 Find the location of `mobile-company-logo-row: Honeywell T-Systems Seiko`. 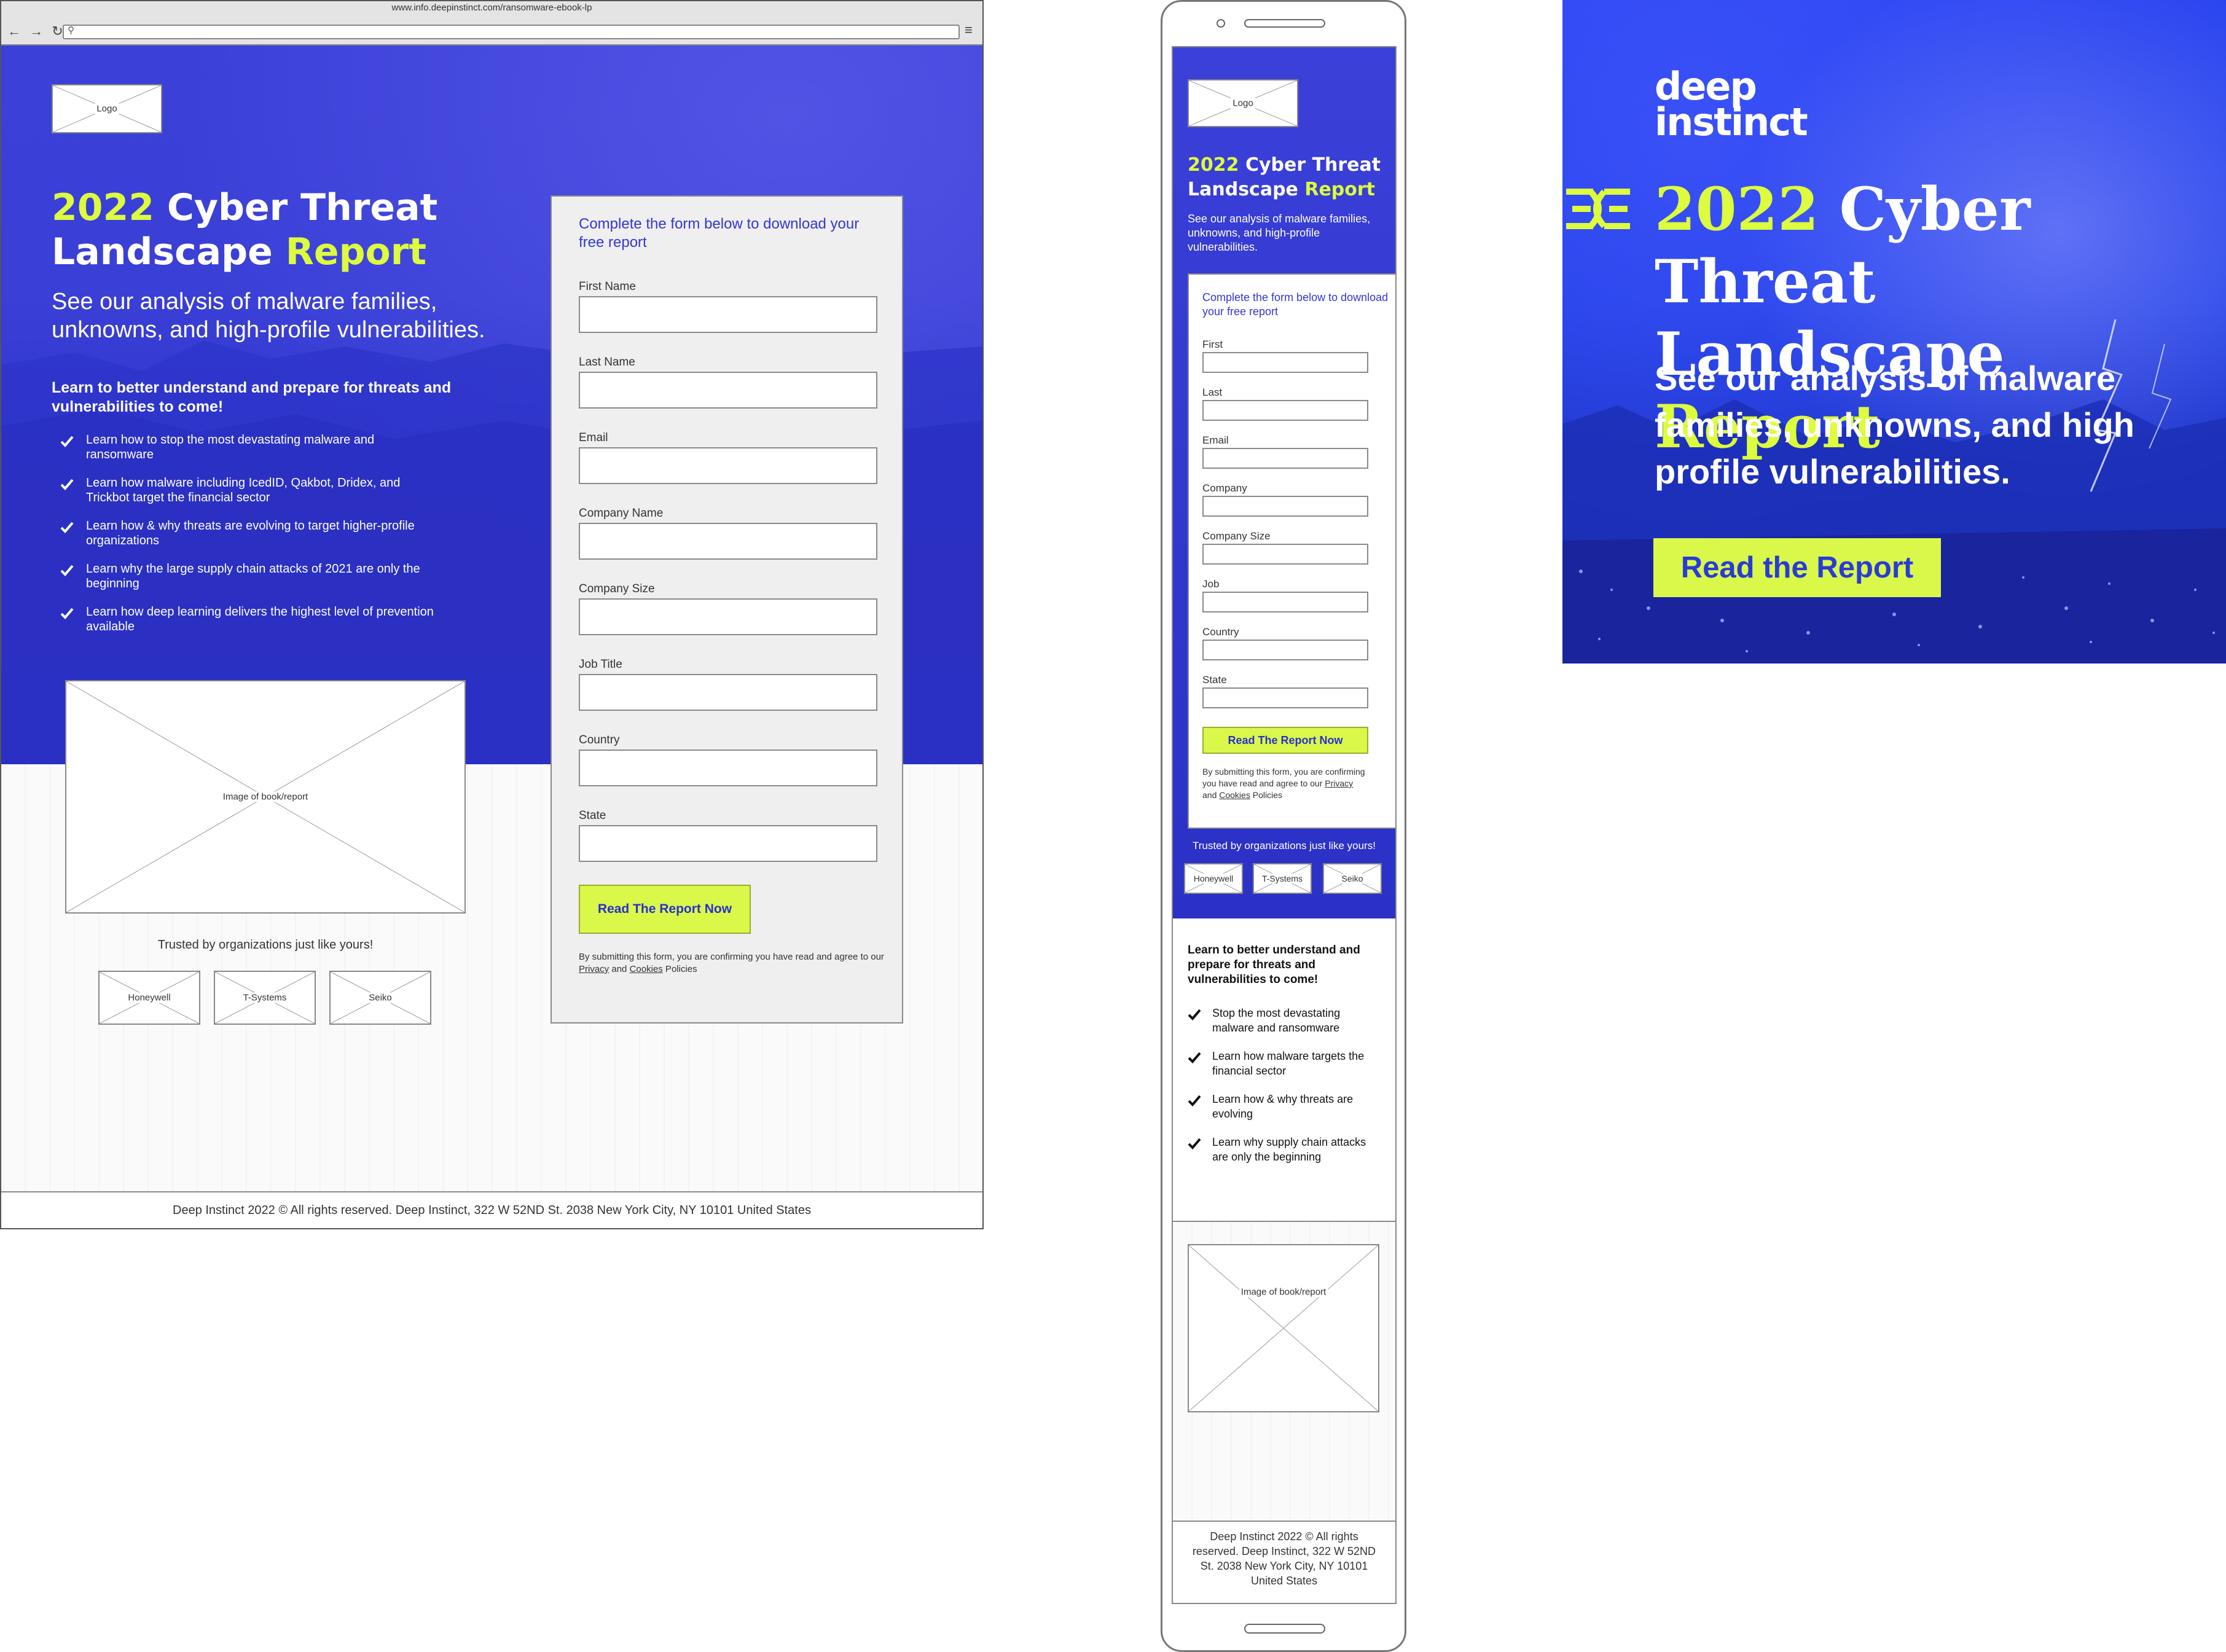

mobile-company-logo-row: Honeywell T-Systems Seiko is located at coordinates (1288, 879).